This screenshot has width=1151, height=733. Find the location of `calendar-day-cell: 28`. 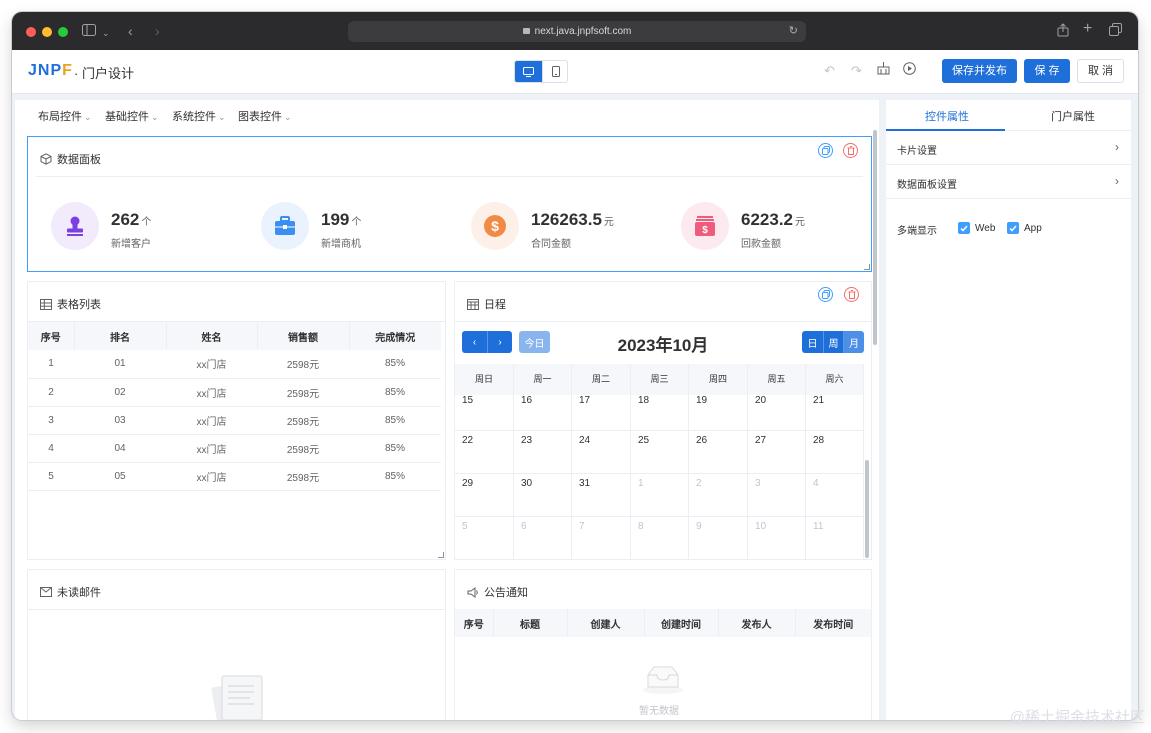

calendar-day-cell: 28 is located at coordinates (835, 452).